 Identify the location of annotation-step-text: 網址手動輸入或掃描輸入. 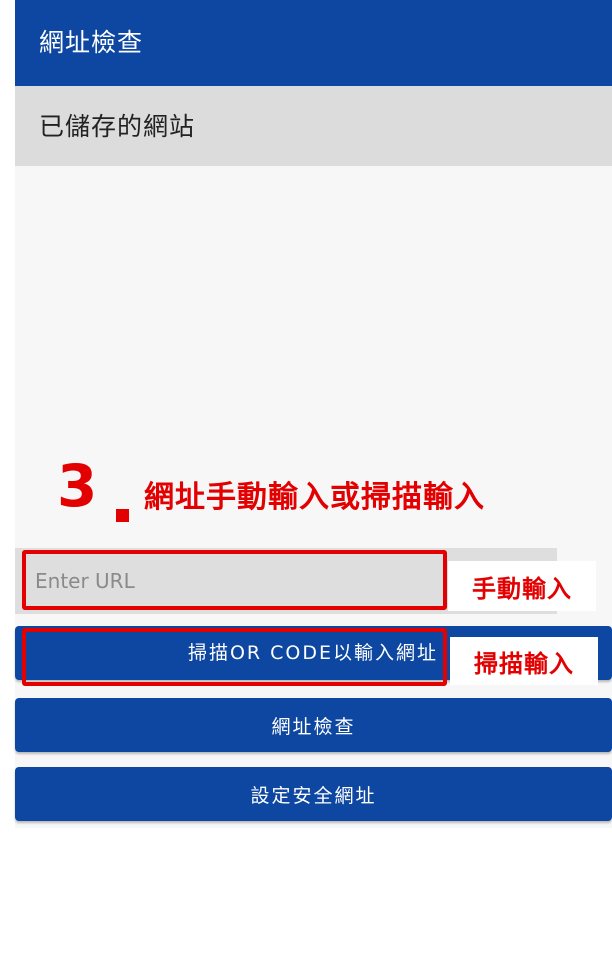
(314, 497).